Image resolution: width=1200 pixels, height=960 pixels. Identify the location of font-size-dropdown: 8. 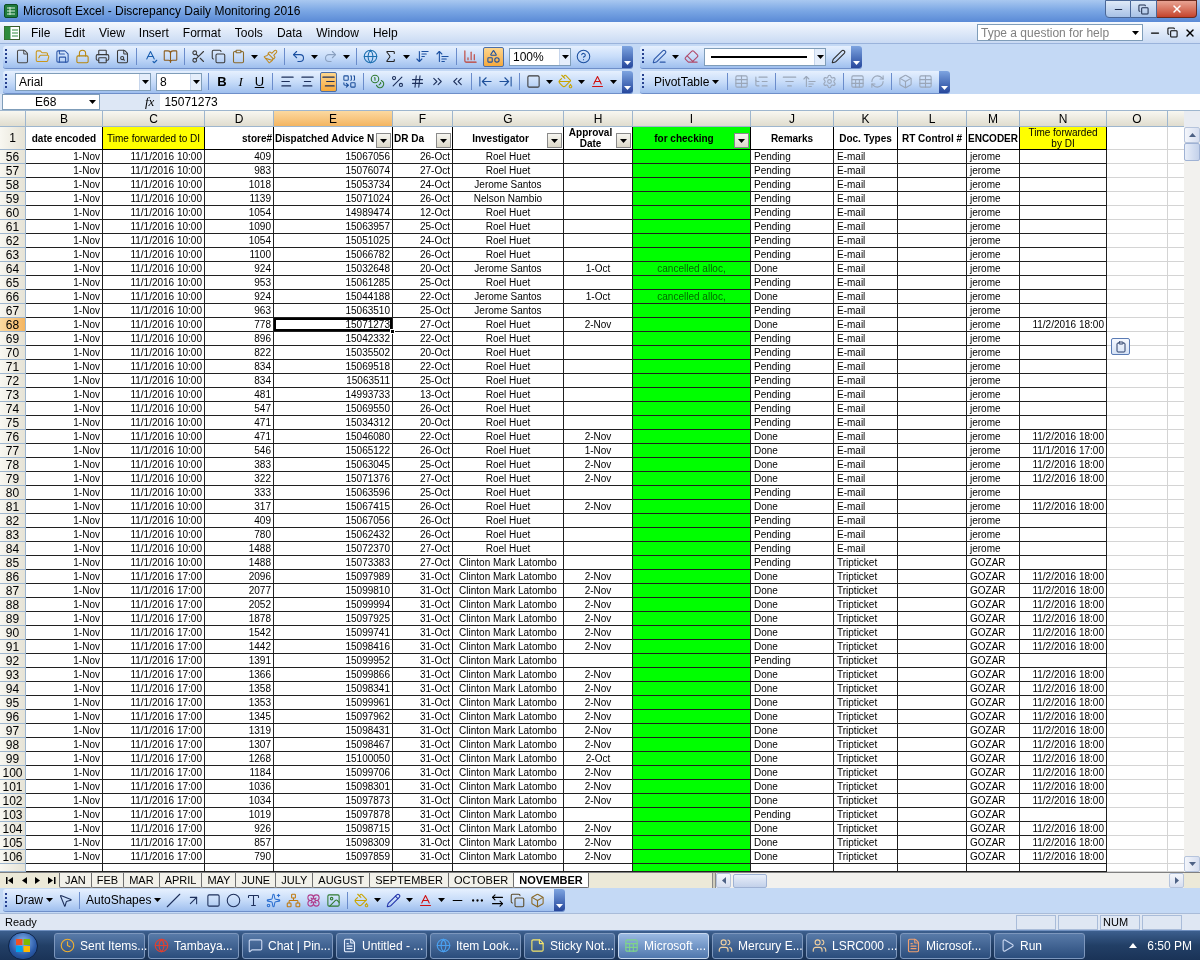
(179, 81).